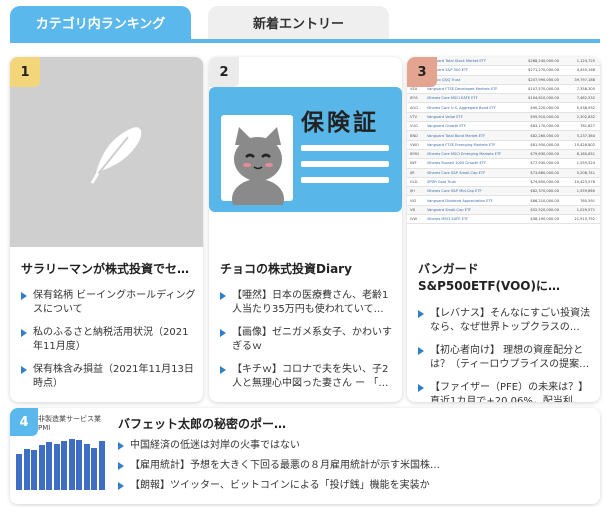 The height and width of the screenshot is (507, 612). Describe the element at coordinates (462, 89) in the screenshot. I see `etf-table-cell: Vanguard FTSE Developed Markets ETF` at that location.